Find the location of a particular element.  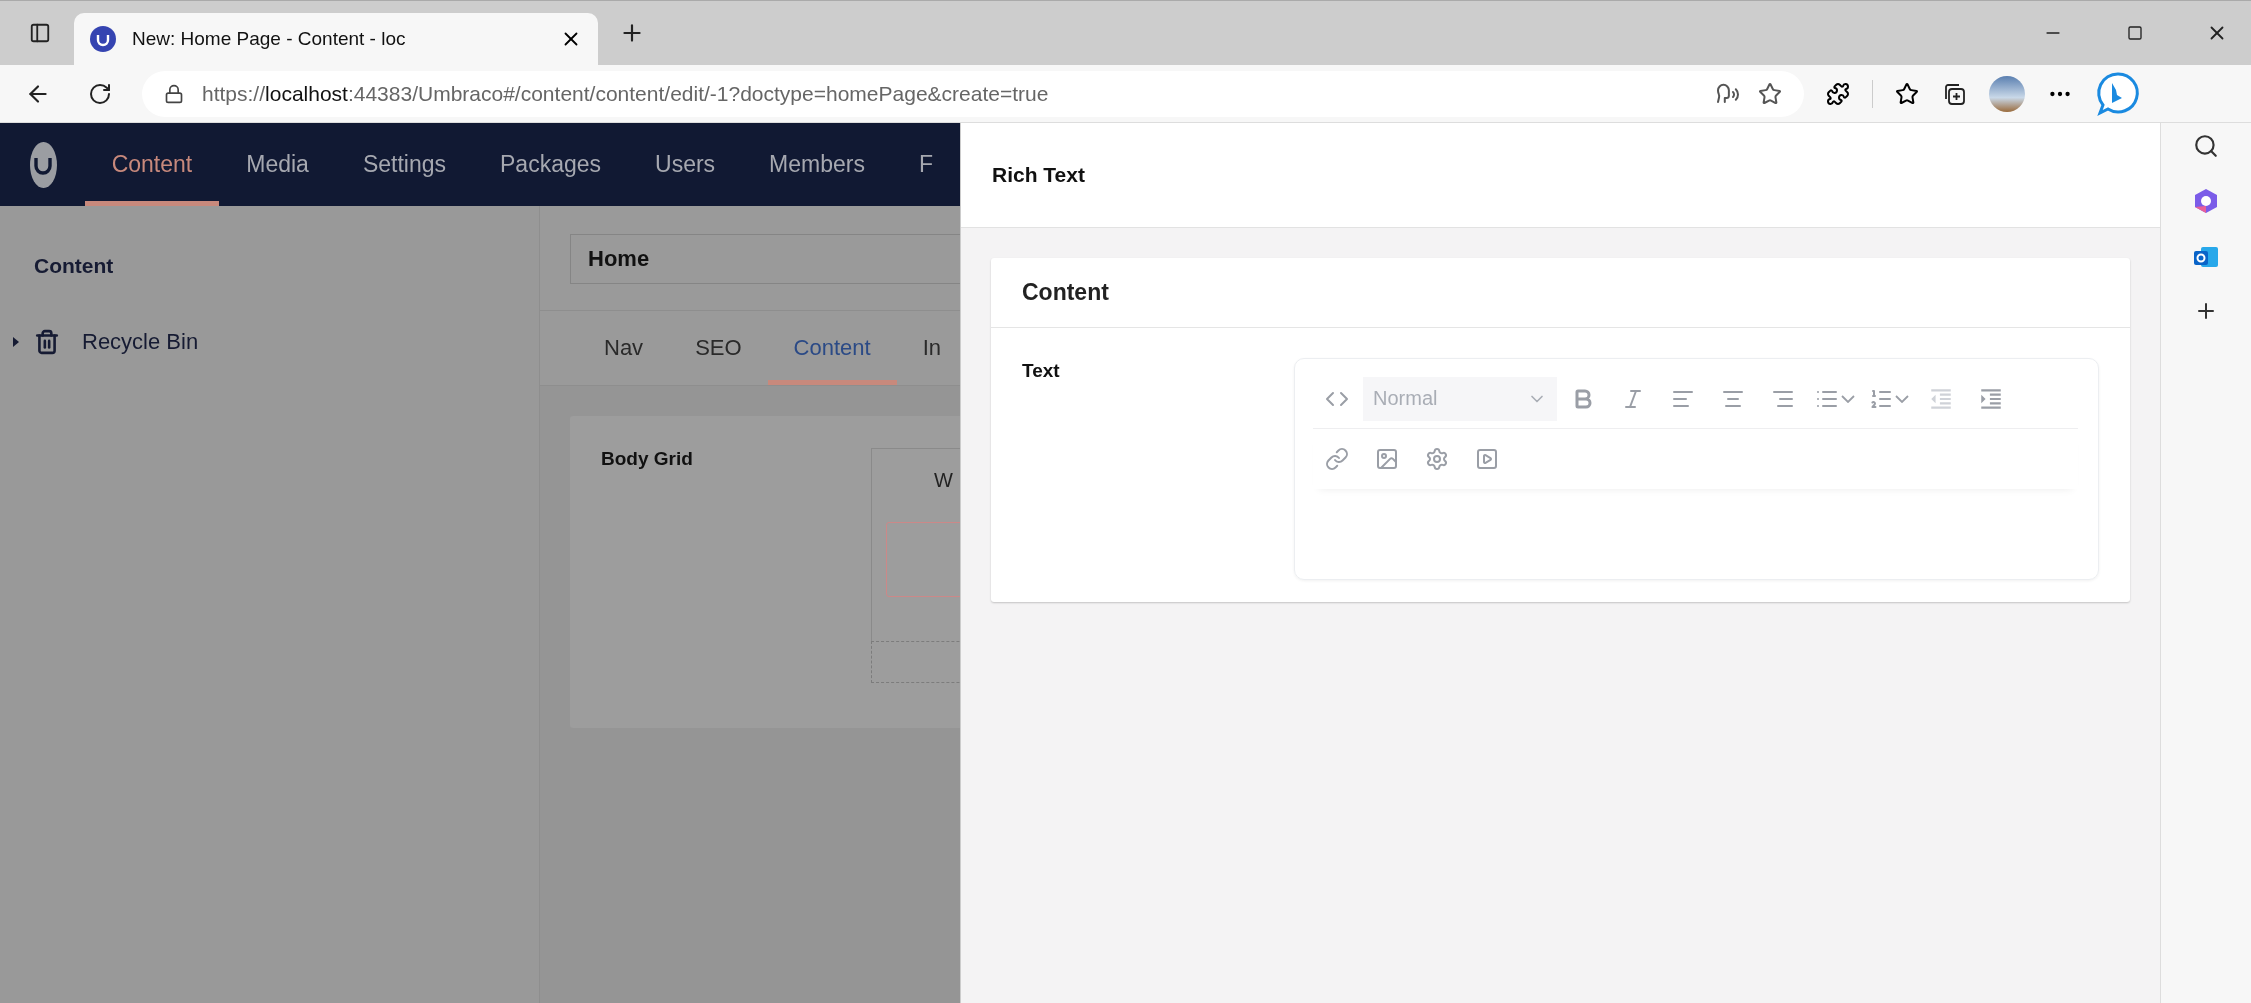

nav-item: Settings is located at coordinates (404, 164).